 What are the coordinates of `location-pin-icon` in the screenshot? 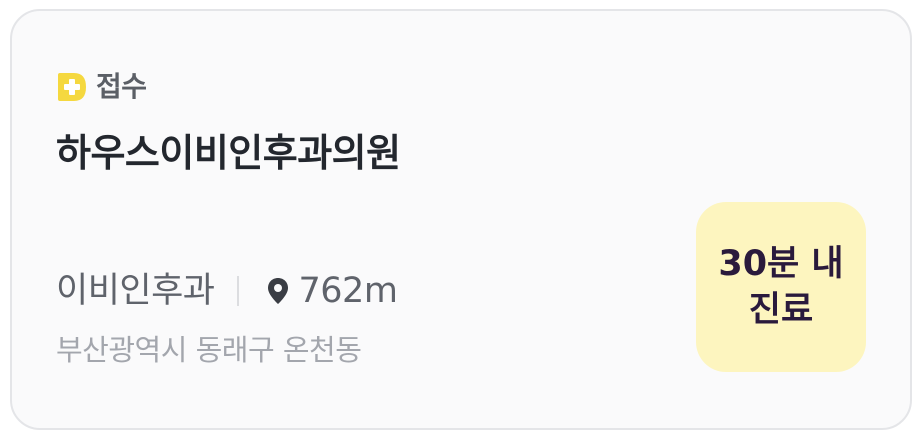 It's located at (277, 291).